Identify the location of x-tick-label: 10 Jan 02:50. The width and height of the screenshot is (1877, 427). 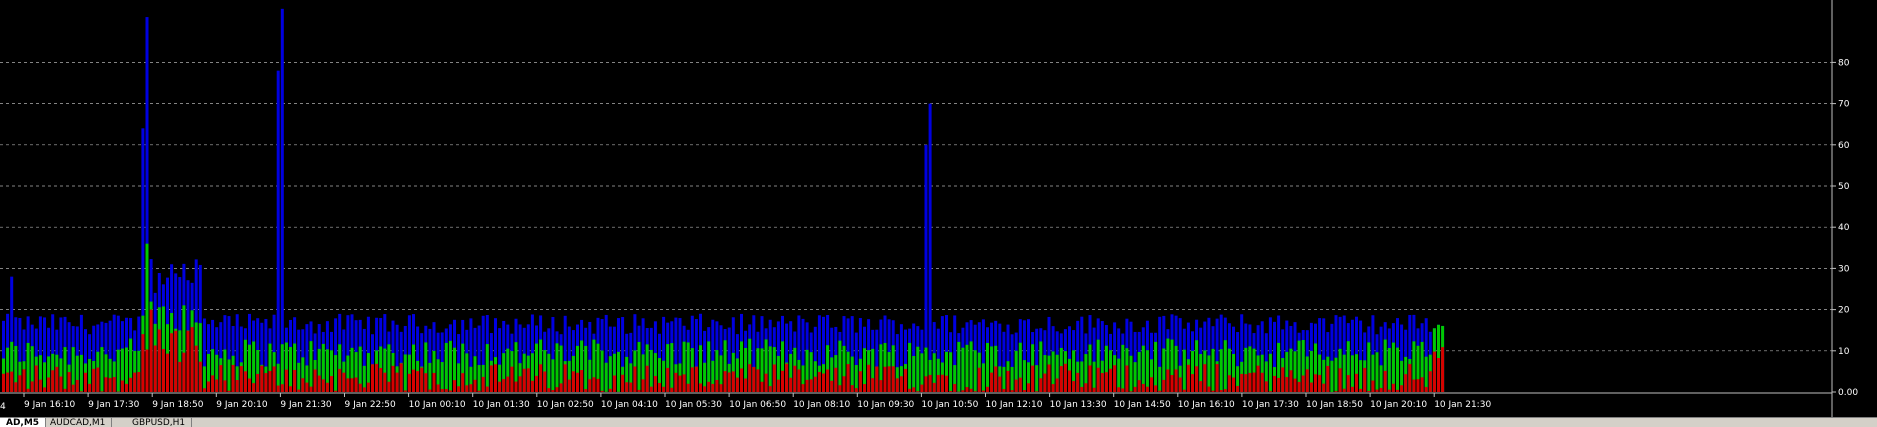
(565, 405).